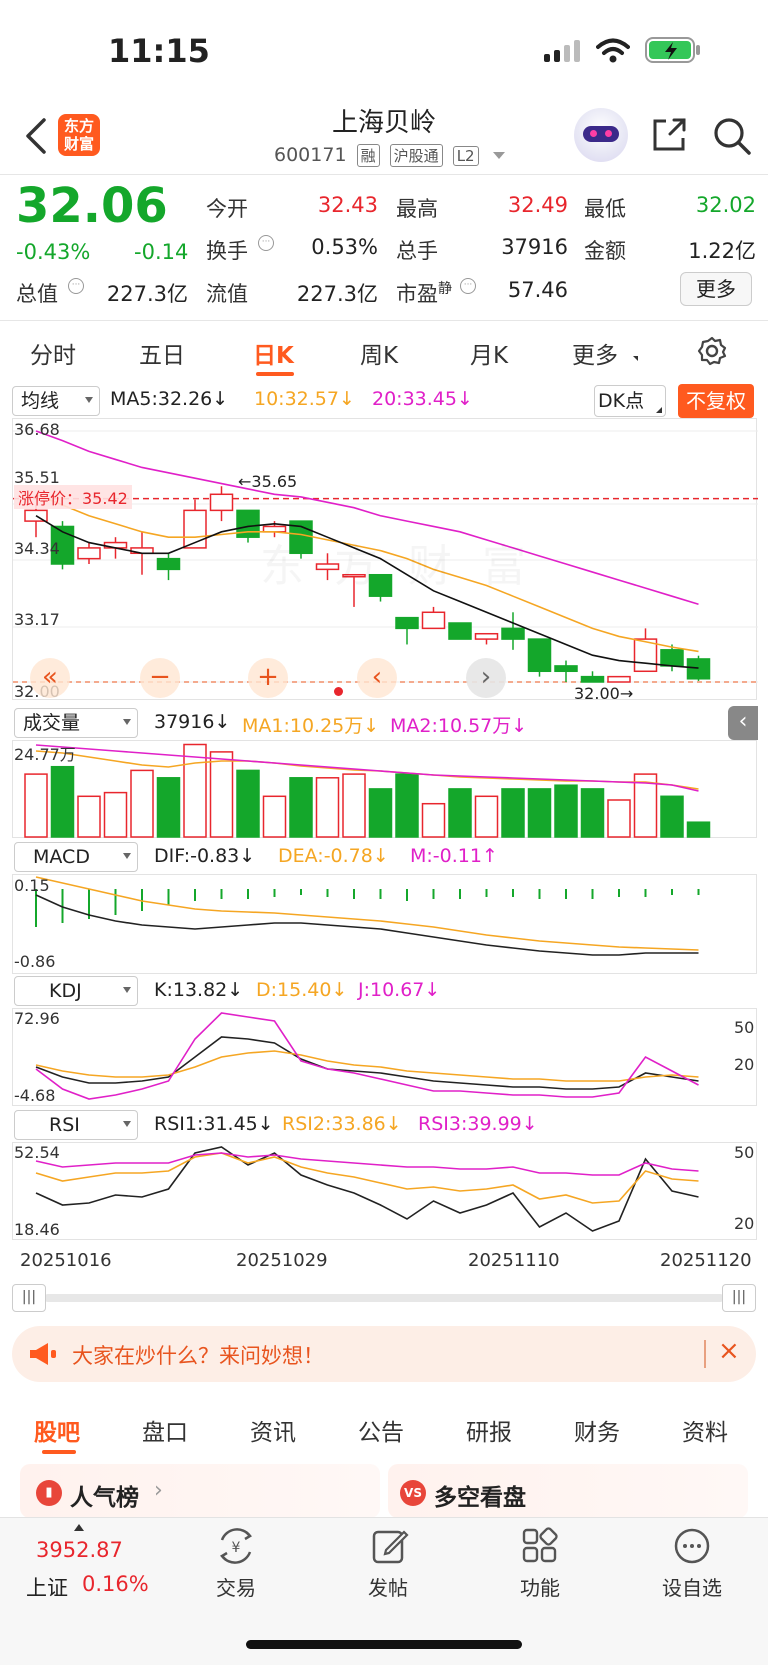  Describe the element at coordinates (310, 155) in the screenshot. I see `stock-code: 600171` at that location.